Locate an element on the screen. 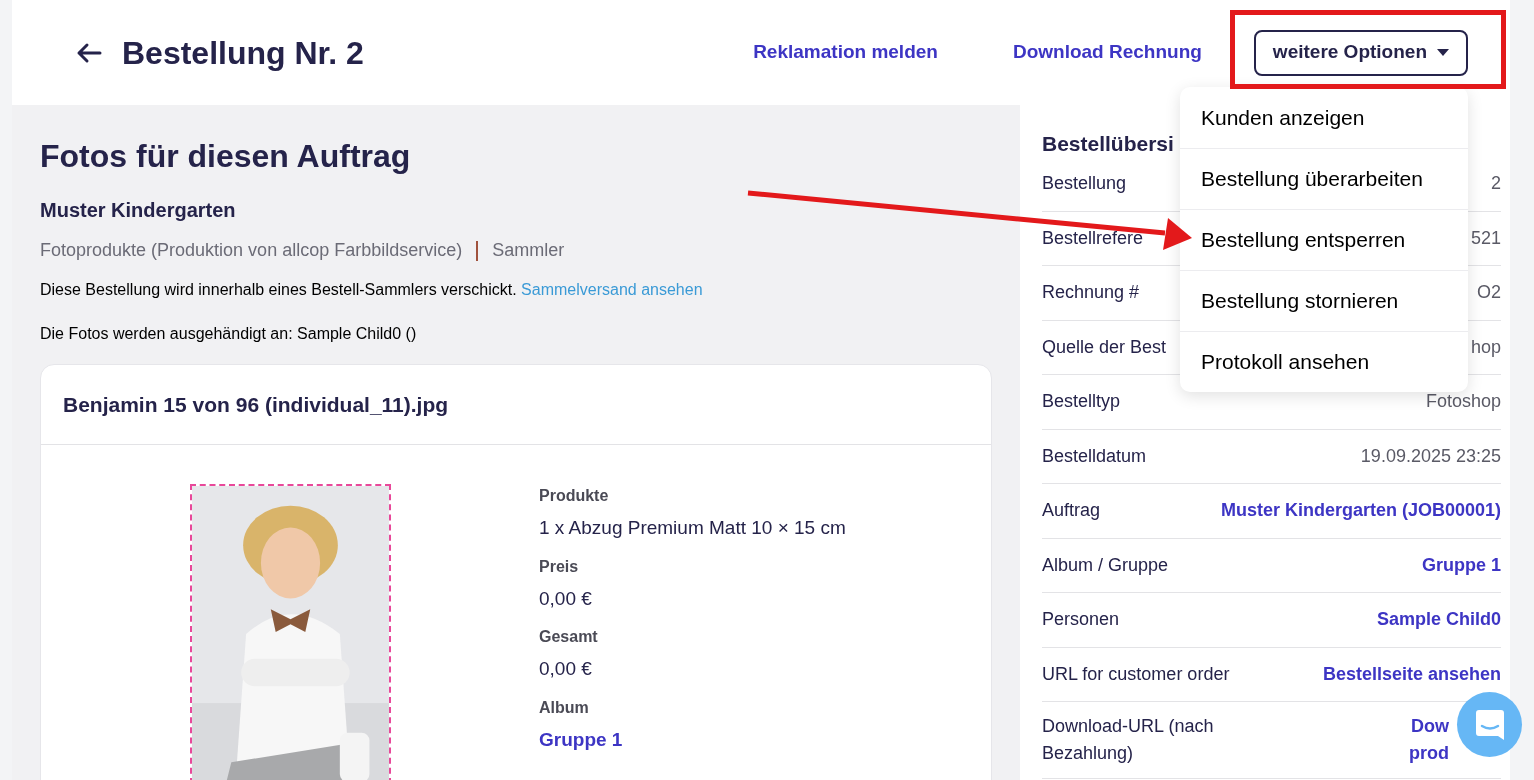 The height and width of the screenshot is (780, 1534). row-label: Bestelltyp is located at coordinates (1081, 402).